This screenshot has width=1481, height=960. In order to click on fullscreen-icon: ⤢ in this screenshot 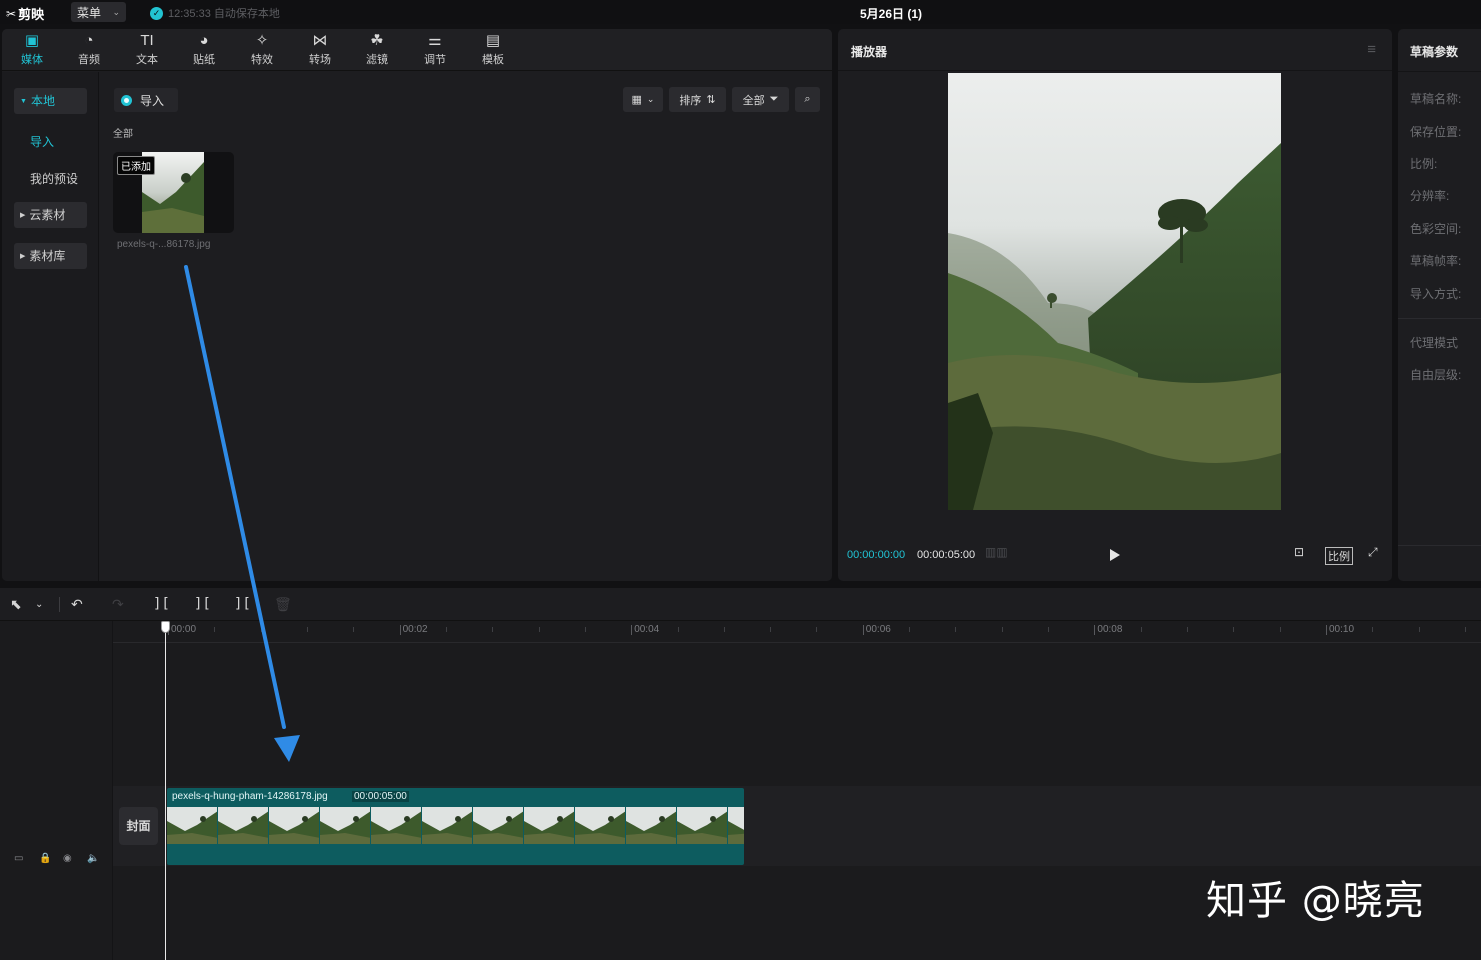, I will do `click(1373, 552)`.